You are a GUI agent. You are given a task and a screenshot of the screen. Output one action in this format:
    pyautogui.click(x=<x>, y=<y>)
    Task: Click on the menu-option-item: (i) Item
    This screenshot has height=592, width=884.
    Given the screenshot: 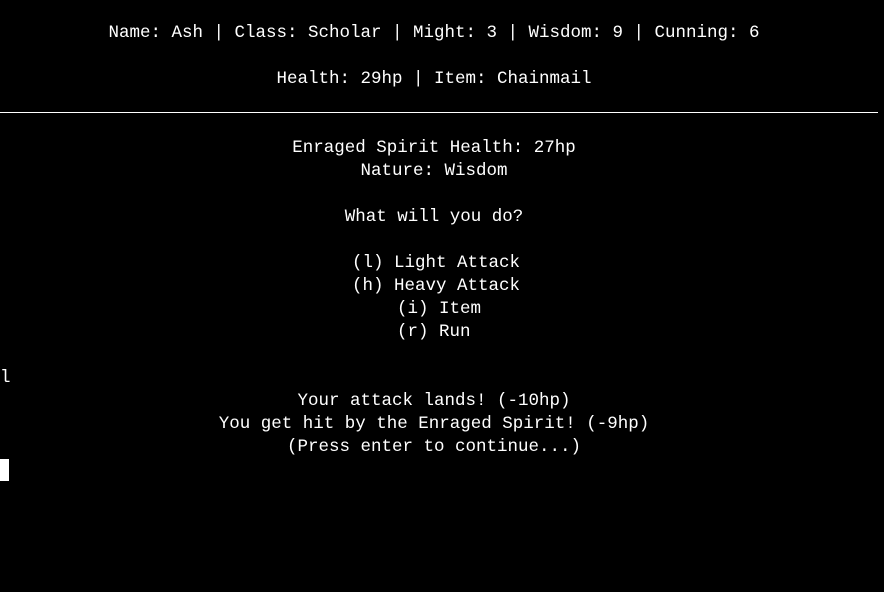 What is the action you would take?
    pyautogui.click(x=439, y=309)
    